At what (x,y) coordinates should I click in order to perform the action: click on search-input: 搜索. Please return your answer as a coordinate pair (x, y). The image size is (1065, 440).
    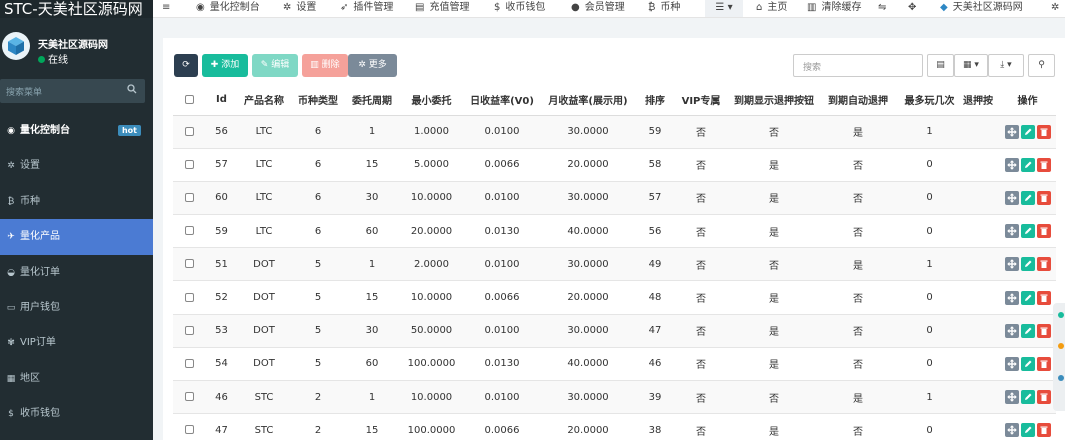
    Looking at the image, I should click on (858, 65).